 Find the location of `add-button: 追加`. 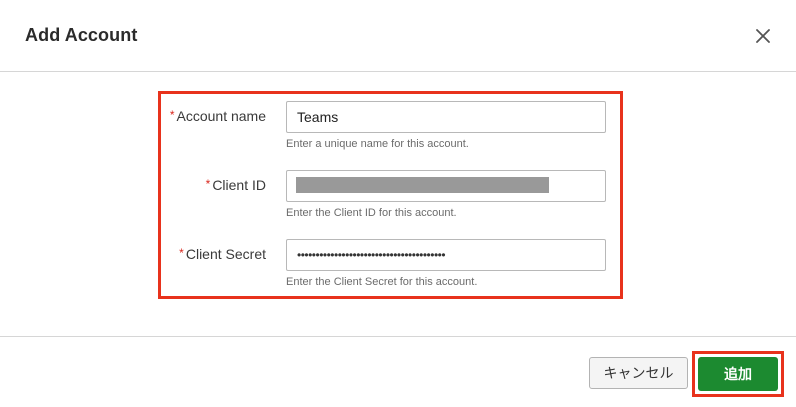

add-button: 追加 is located at coordinates (738, 374).